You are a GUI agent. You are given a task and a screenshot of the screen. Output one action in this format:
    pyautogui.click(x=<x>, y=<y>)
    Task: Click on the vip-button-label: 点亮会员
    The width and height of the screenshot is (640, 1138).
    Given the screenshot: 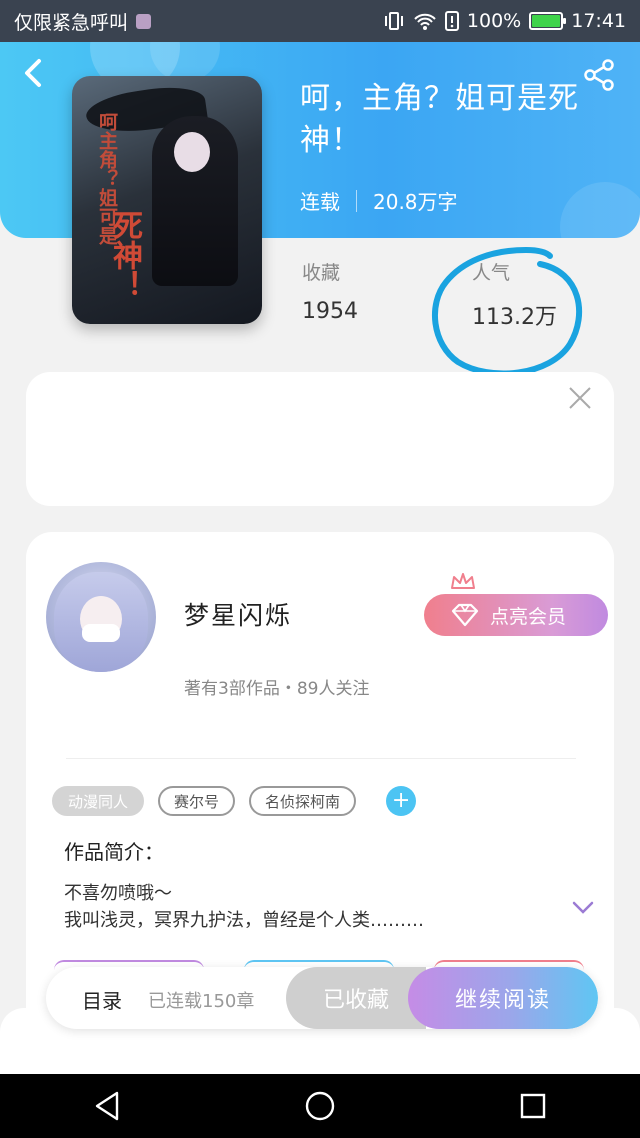 What is the action you would take?
    pyautogui.click(x=528, y=616)
    